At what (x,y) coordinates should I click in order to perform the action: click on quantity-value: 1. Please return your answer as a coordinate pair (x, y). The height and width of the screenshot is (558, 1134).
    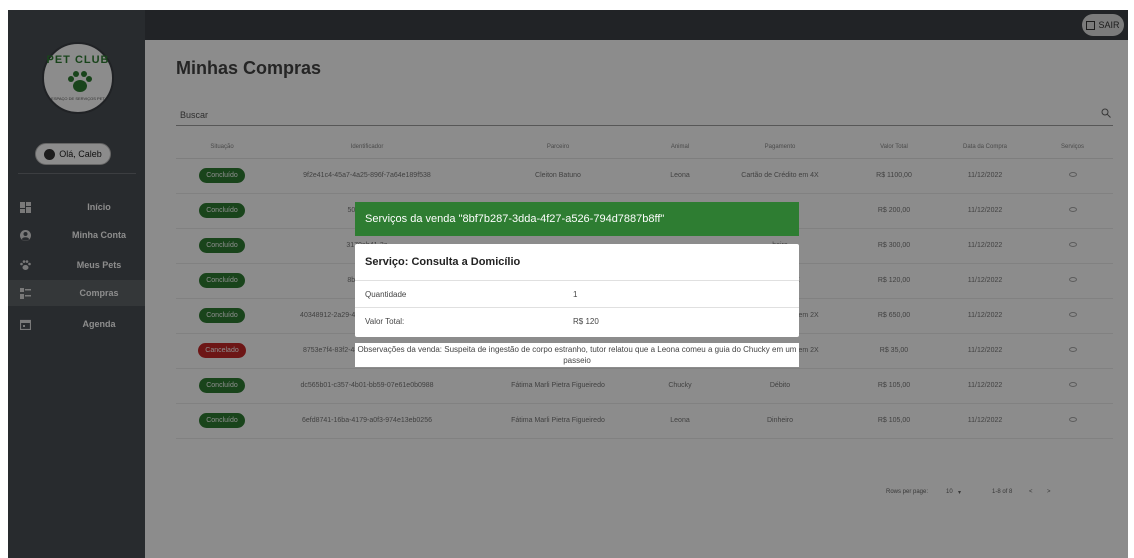
    Looking at the image, I should click on (575, 294).